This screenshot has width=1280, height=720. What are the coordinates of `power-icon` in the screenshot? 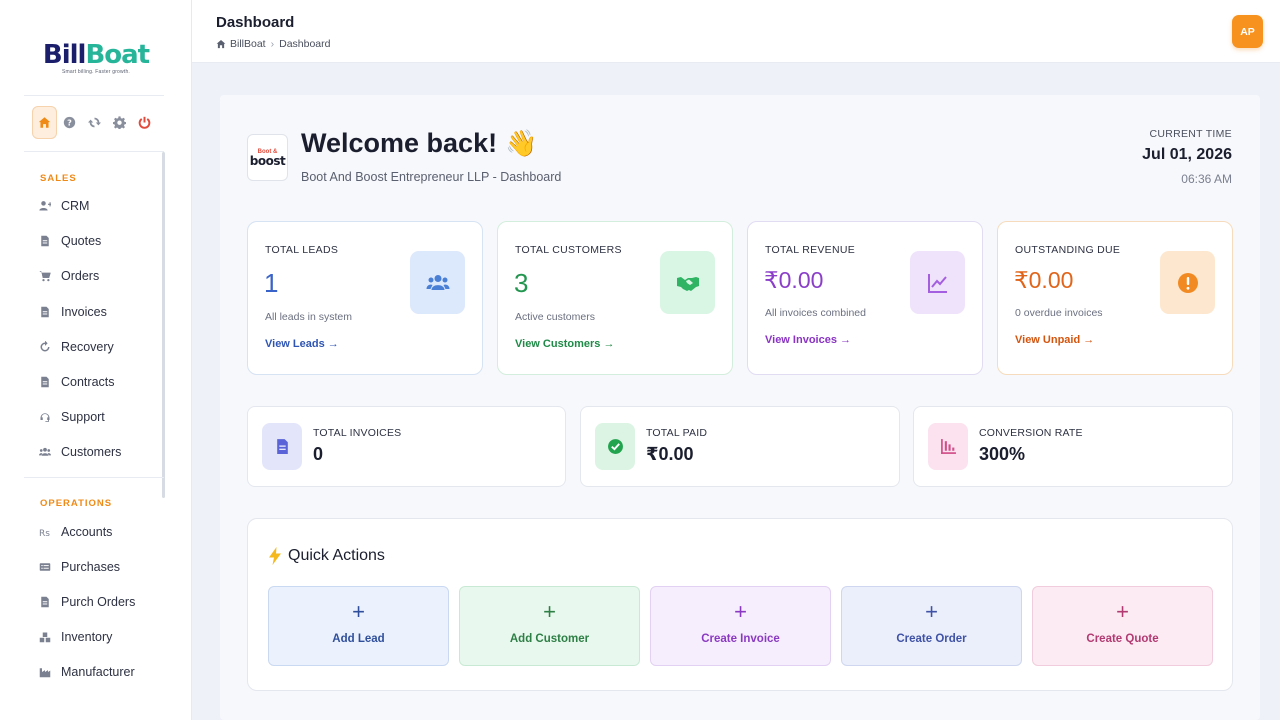 It's located at (144, 122).